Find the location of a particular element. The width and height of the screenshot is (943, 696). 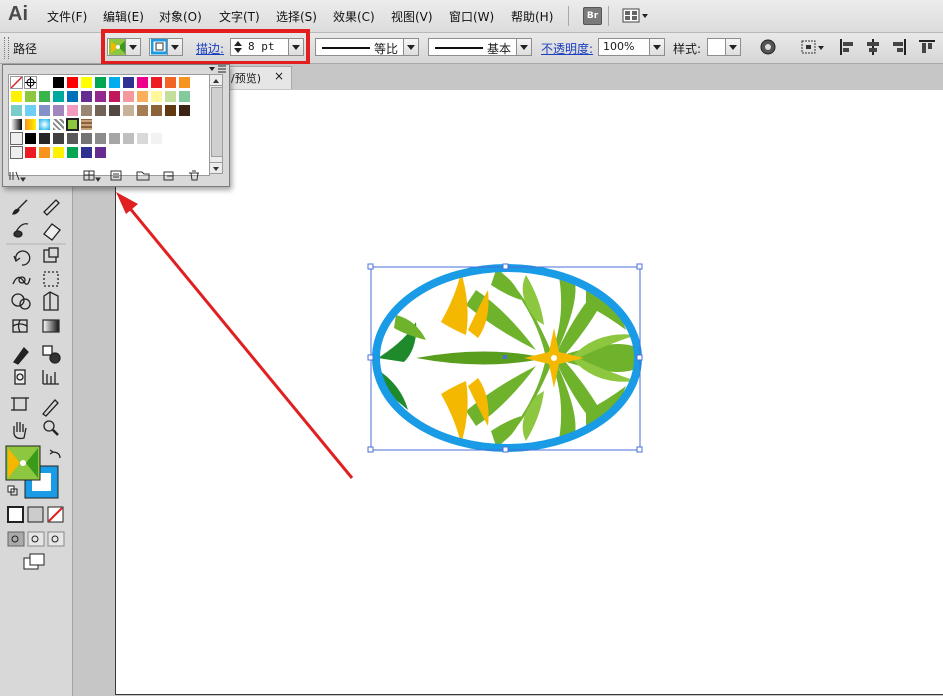

brush-definition-dropdown: 基本 is located at coordinates (480, 47).